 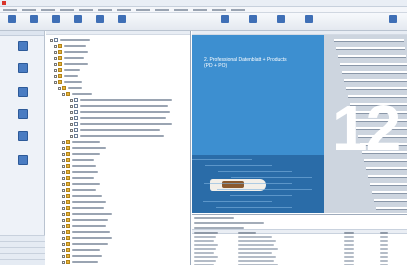 I want to click on quick-access-footer, so click(x=22, y=250).